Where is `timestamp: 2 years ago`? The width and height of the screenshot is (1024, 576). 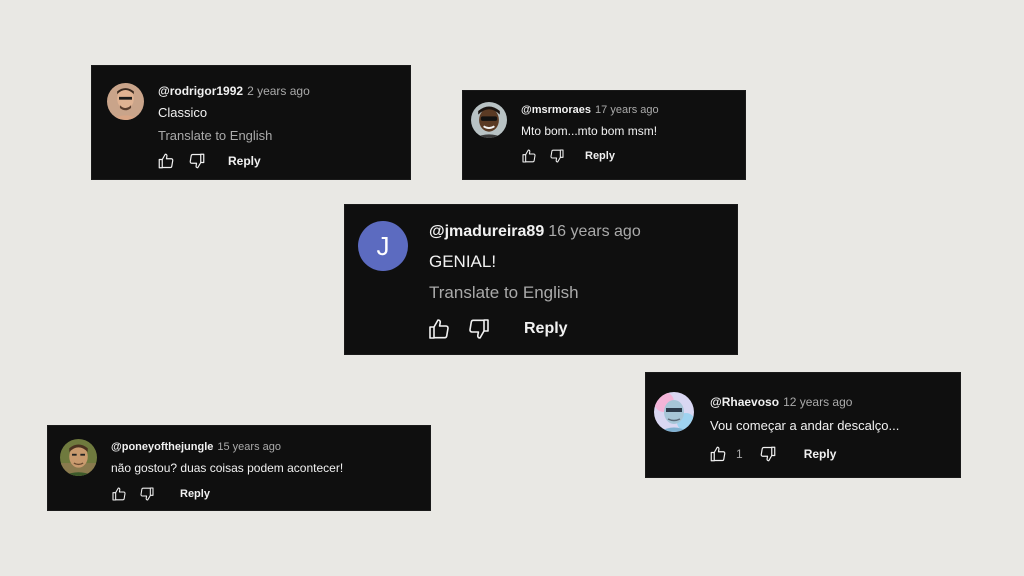
timestamp: 2 years ago is located at coordinates (278, 91).